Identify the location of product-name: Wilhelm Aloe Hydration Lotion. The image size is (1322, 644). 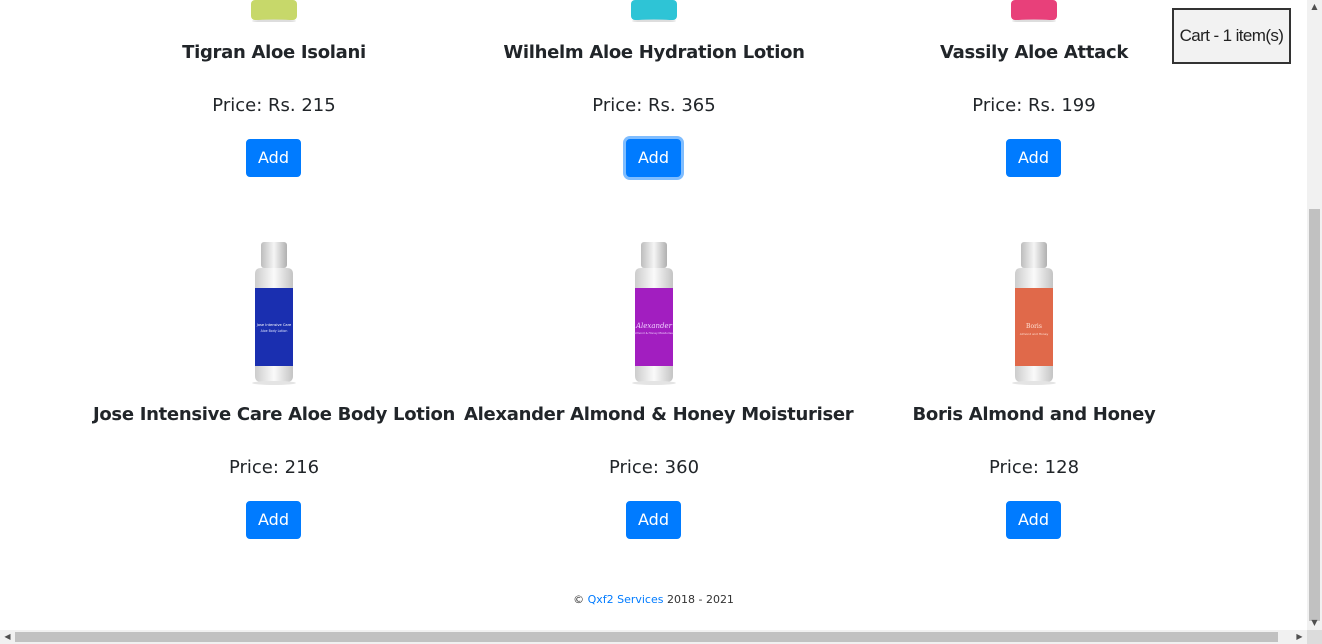
(654, 52).